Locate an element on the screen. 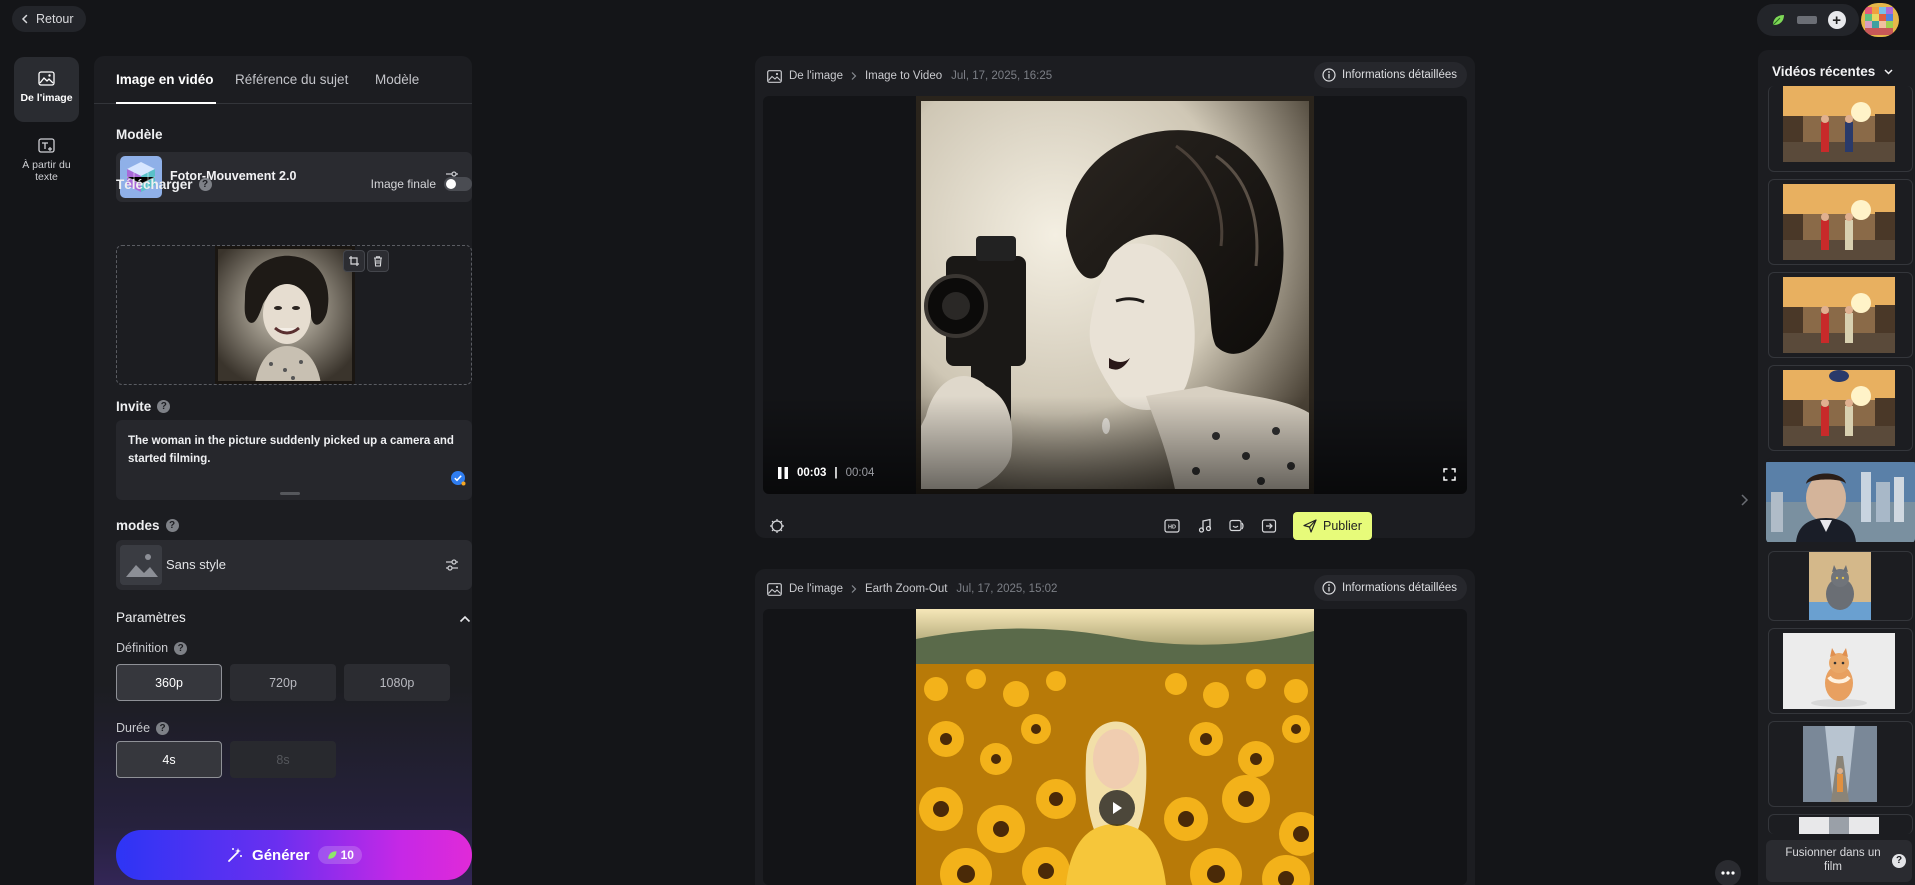 The height and width of the screenshot is (885, 1915). generate-cost-badge: 10 is located at coordinates (339, 855).